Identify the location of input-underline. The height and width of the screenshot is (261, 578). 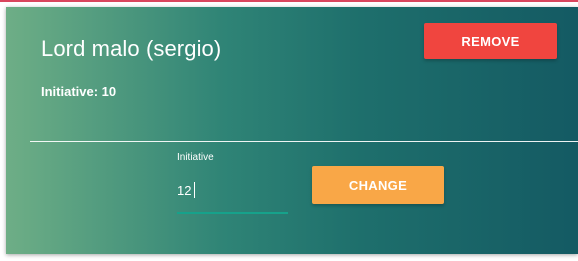
(232, 213).